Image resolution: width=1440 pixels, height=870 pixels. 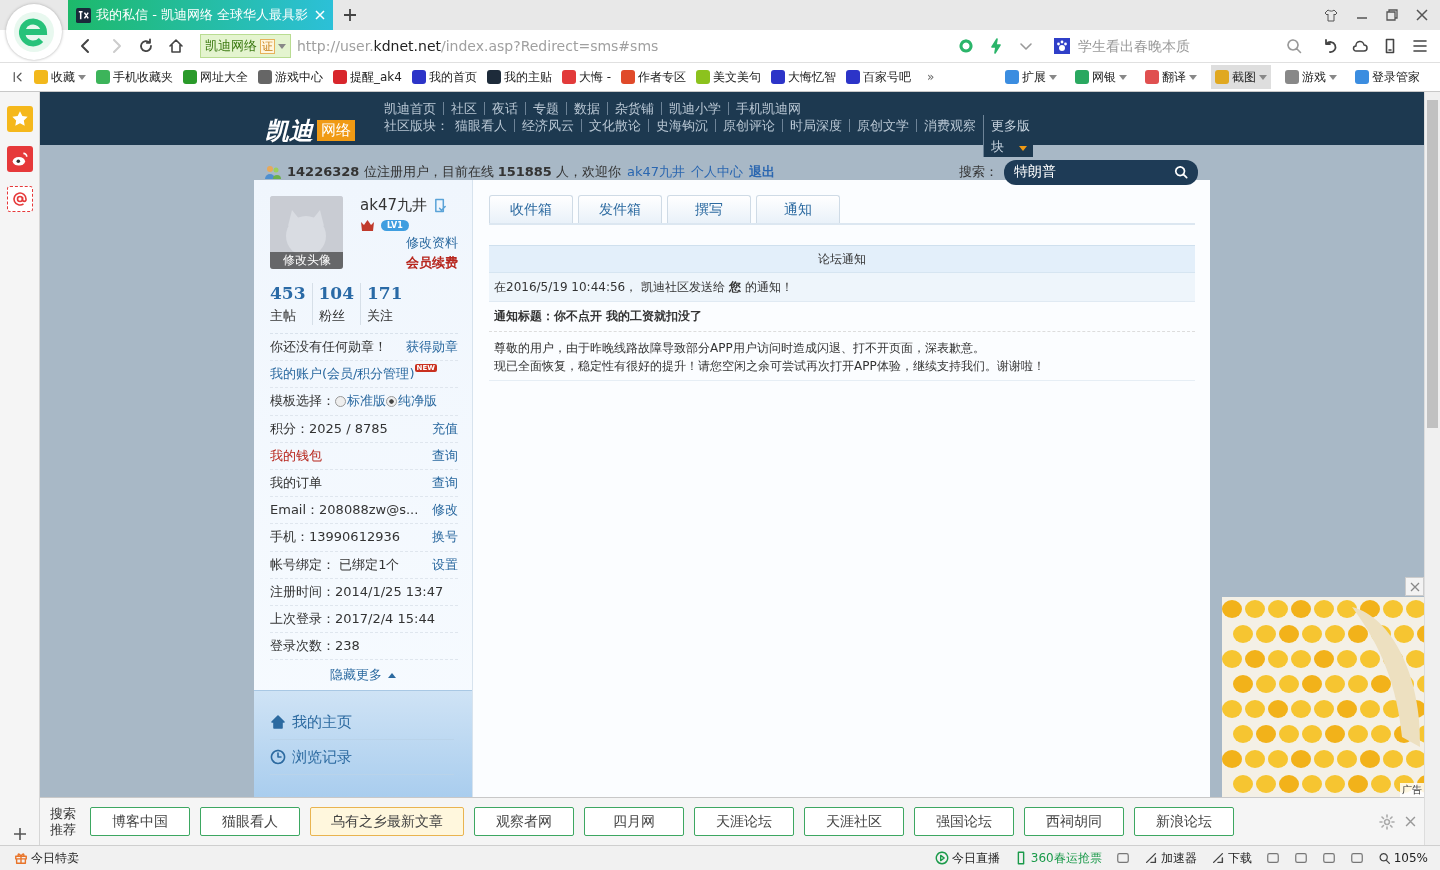 What do you see at coordinates (681, 125) in the screenshot?
I see `board-link: 史海钩沉` at bounding box center [681, 125].